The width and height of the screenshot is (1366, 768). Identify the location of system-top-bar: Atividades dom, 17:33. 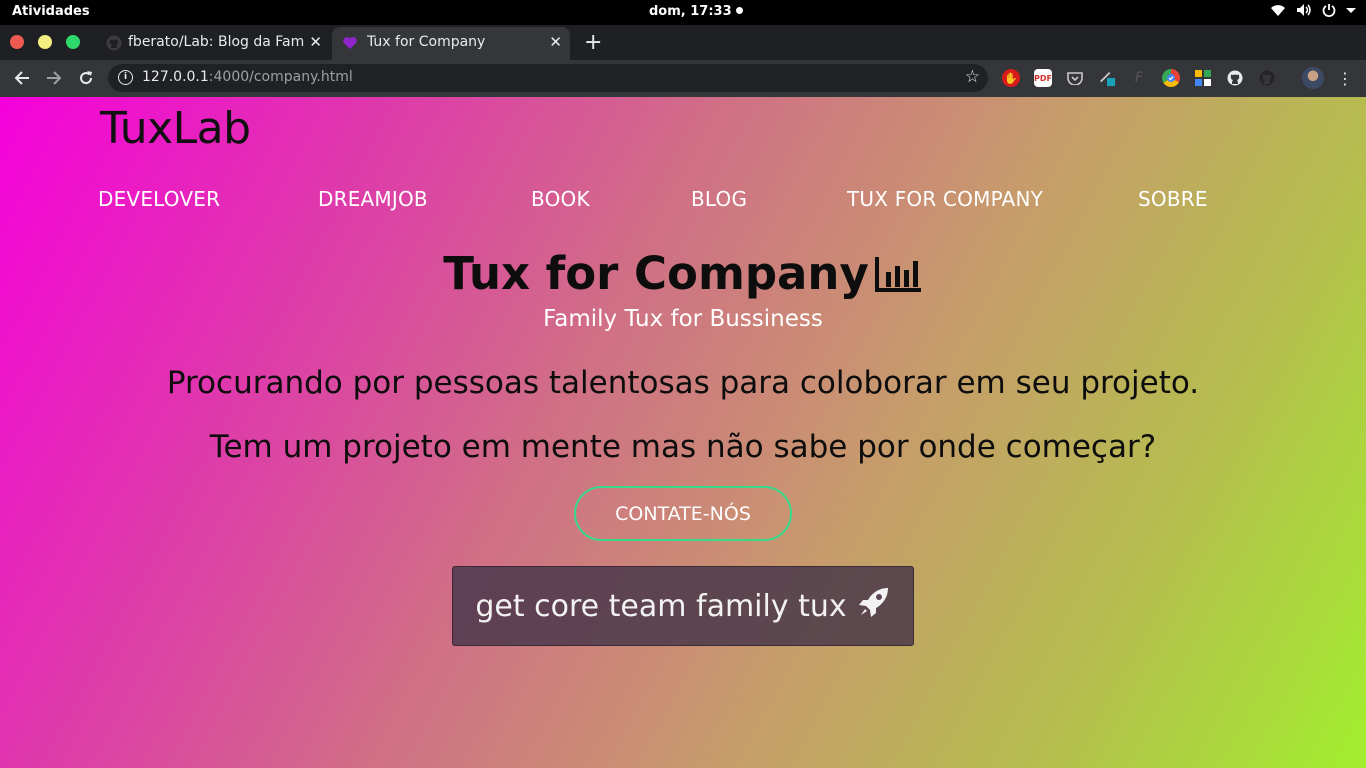
(683, 12).